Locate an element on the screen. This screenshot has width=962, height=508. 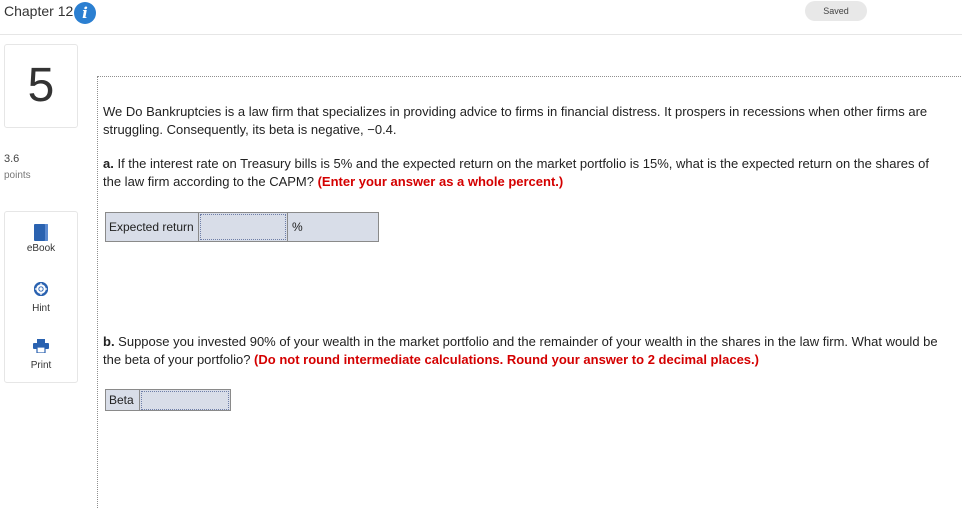
lifebuoy-icon is located at coordinates (41, 289).